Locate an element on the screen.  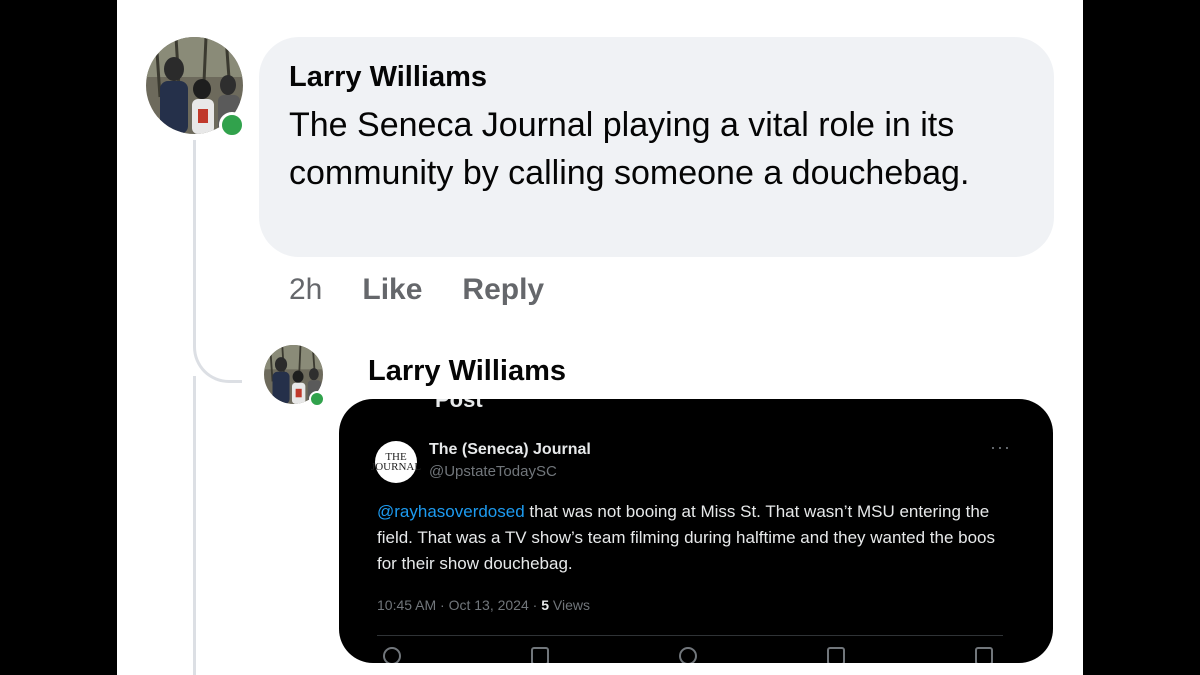
avatar is located at coordinates (195, 87).